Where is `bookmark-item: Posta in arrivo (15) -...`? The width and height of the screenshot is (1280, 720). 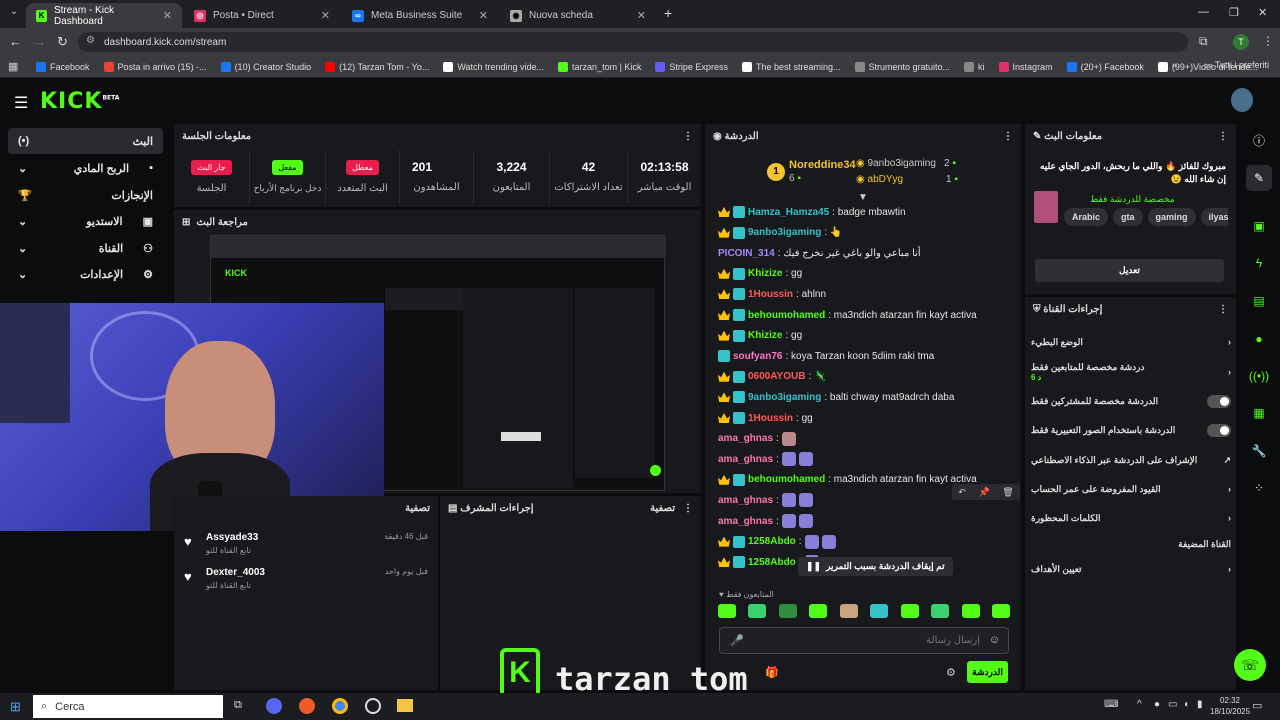 bookmark-item: Posta in arrivo (15) -... is located at coordinates (155, 66).